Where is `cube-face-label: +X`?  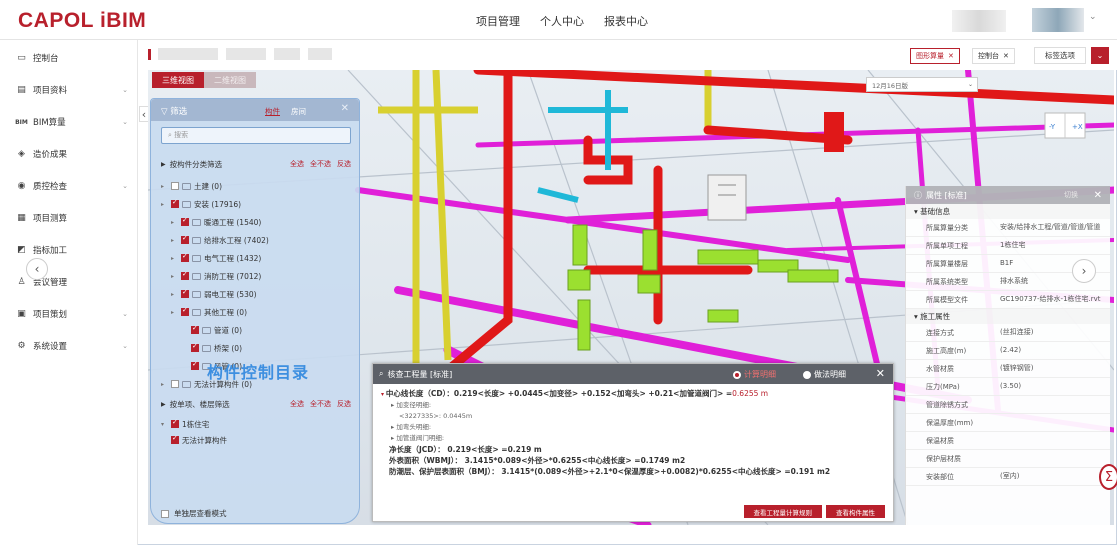 cube-face-label: +X is located at coordinates (1077, 127).